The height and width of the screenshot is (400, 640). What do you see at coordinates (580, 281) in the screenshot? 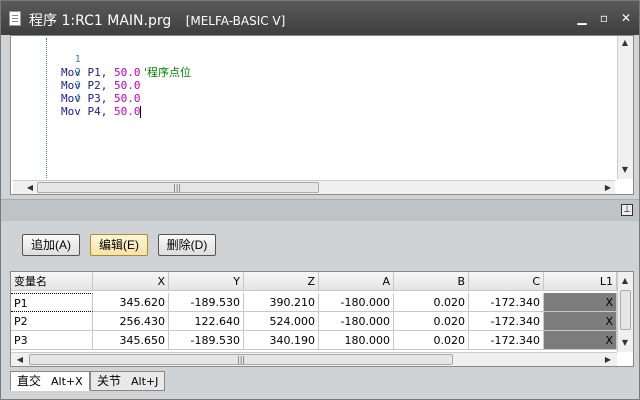
I see `column-header: L1` at bounding box center [580, 281].